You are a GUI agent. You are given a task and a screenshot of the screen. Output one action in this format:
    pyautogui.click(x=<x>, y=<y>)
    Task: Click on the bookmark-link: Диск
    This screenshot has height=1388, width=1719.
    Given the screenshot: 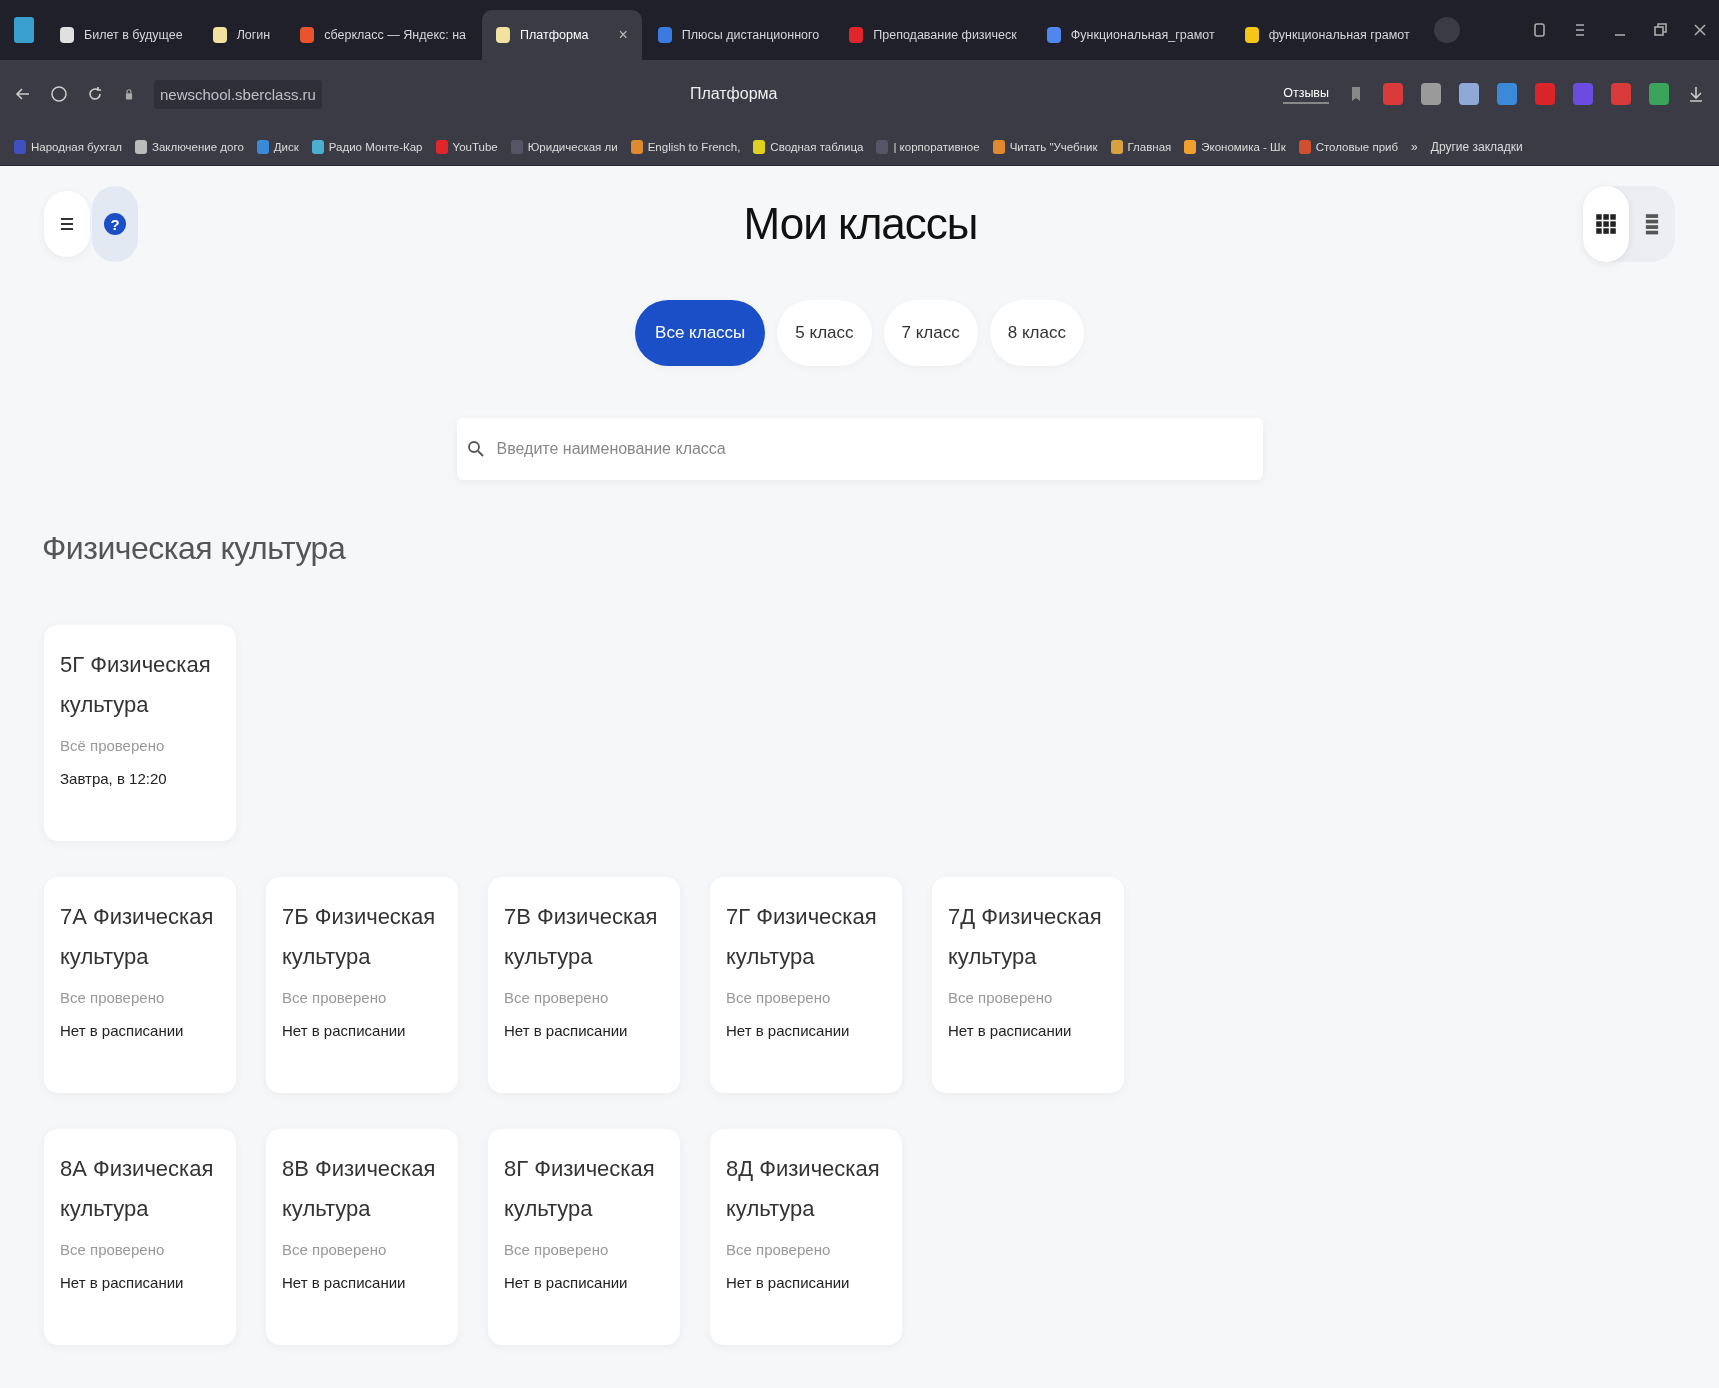 What is the action you would take?
    pyautogui.click(x=286, y=146)
    